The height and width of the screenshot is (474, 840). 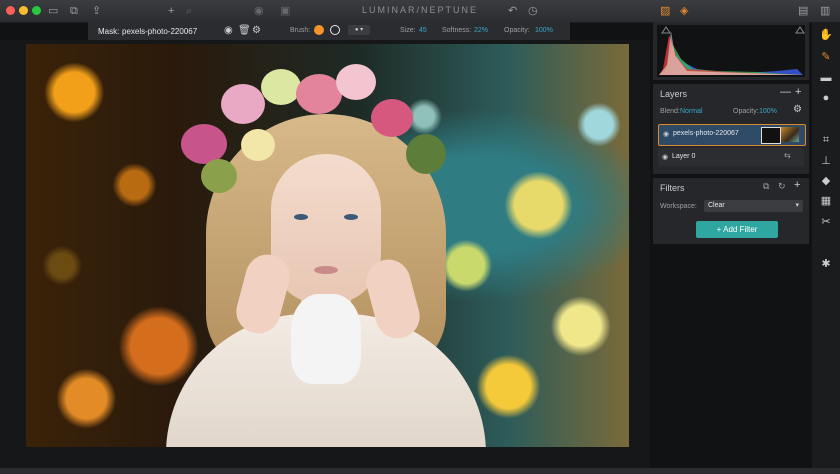 I want to click on photo-left-eye, so click(x=301, y=217).